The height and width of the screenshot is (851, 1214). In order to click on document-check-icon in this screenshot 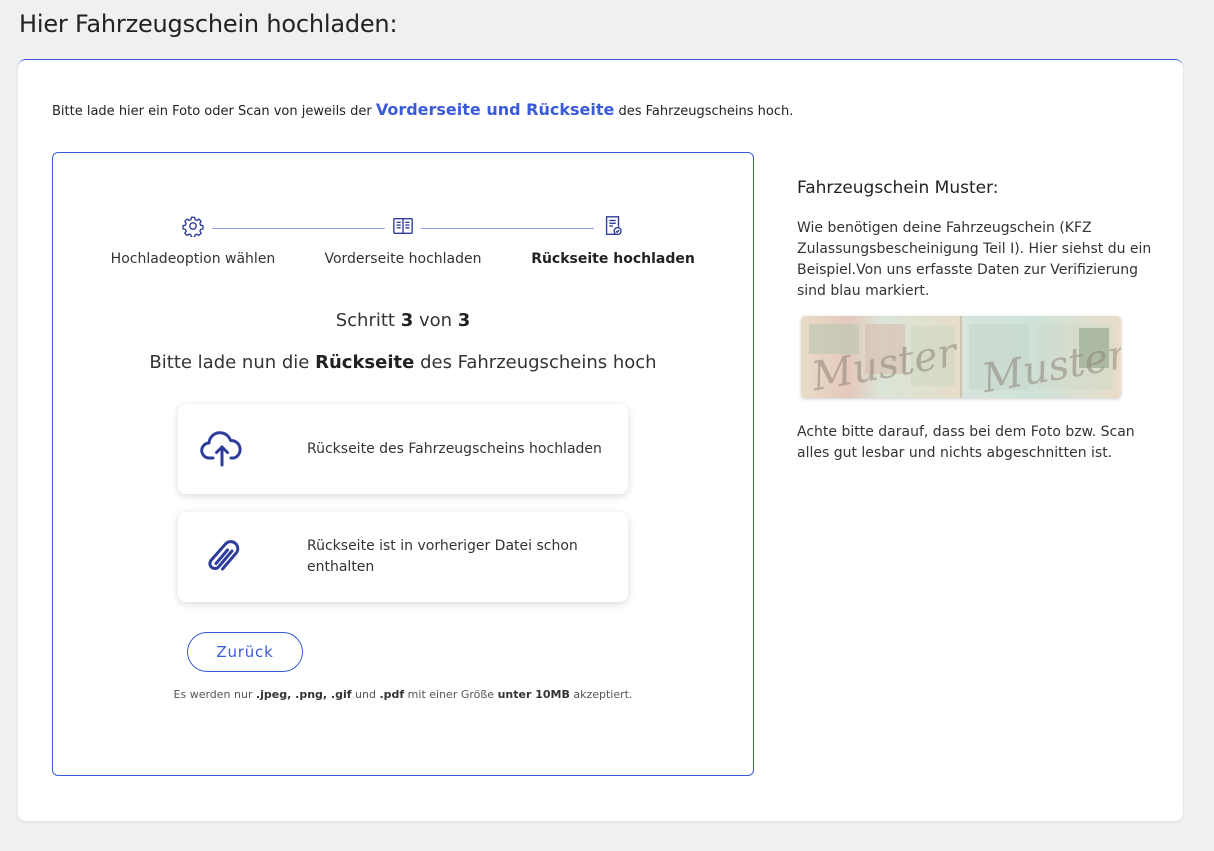, I will do `click(613, 226)`.